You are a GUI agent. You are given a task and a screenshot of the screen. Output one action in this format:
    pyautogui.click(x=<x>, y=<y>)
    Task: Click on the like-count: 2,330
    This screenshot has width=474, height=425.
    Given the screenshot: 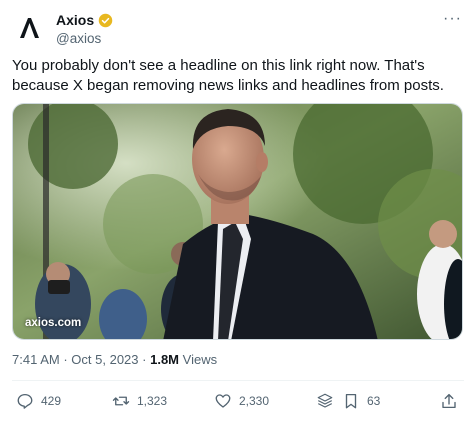 What is the action you would take?
    pyautogui.click(x=254, y=401)
    